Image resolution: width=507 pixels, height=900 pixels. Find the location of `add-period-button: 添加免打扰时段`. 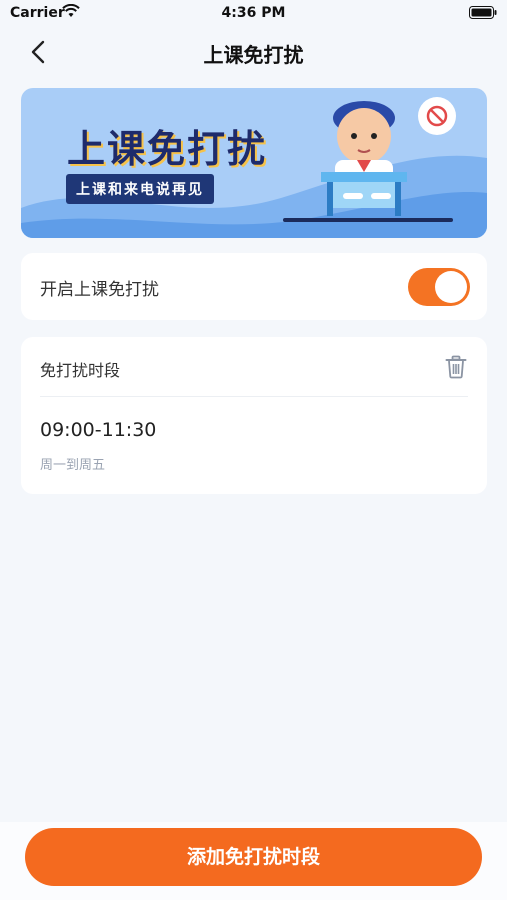

add-period-button: 添加免打扰时段 is located at coordinates (253, 857).